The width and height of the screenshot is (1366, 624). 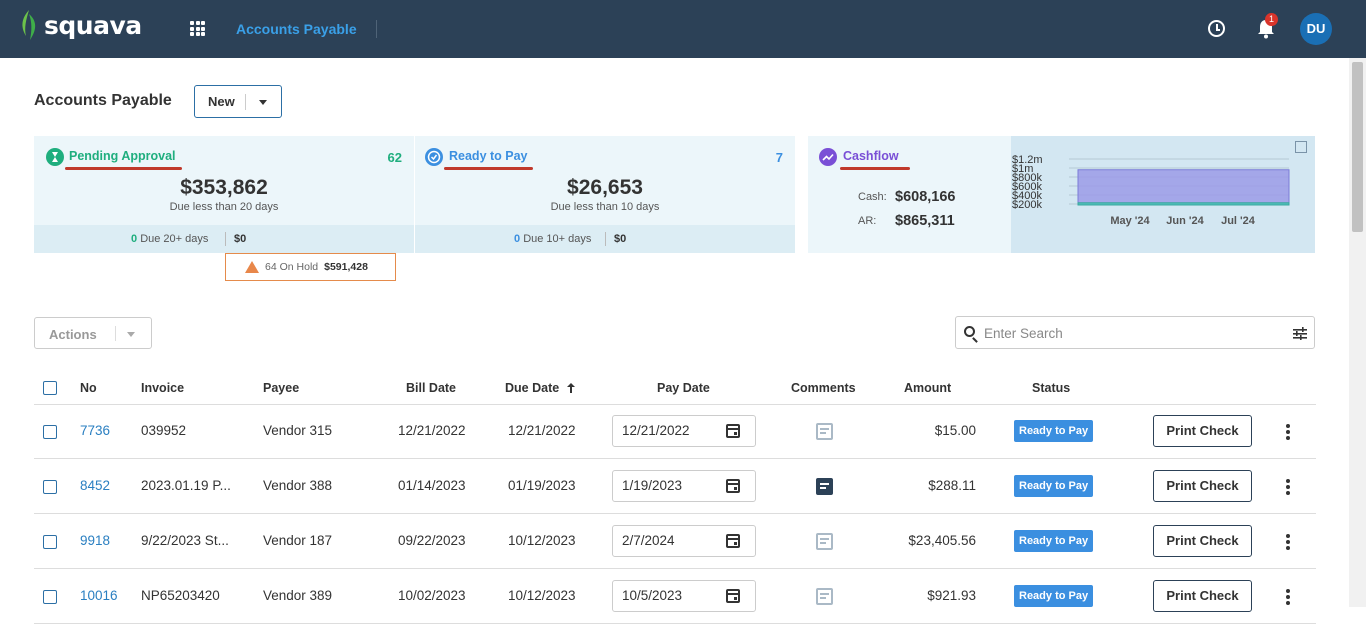 What do you see at coordinates (1129, 333) in the screenshot?
I see `search-input` at bounding box center [1129, 333].